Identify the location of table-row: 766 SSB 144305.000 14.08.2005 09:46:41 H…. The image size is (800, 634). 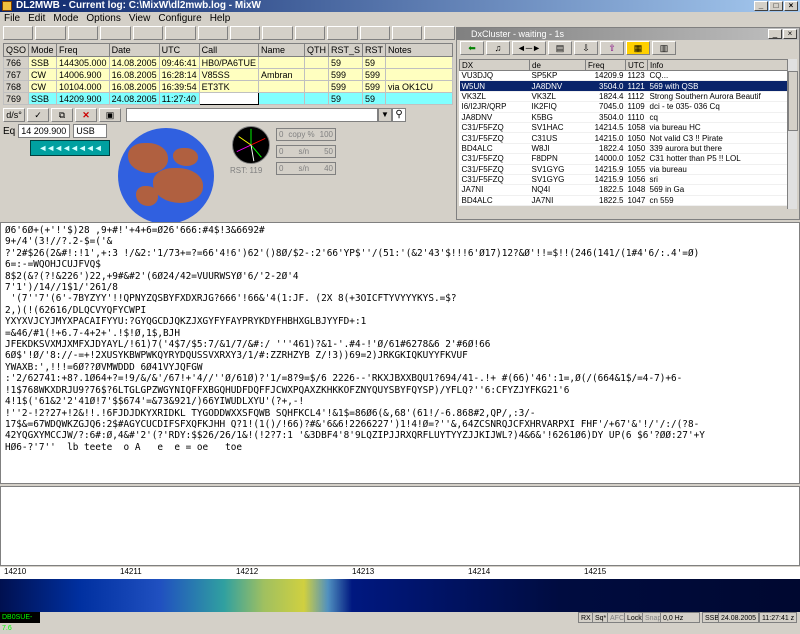
(227, 62).